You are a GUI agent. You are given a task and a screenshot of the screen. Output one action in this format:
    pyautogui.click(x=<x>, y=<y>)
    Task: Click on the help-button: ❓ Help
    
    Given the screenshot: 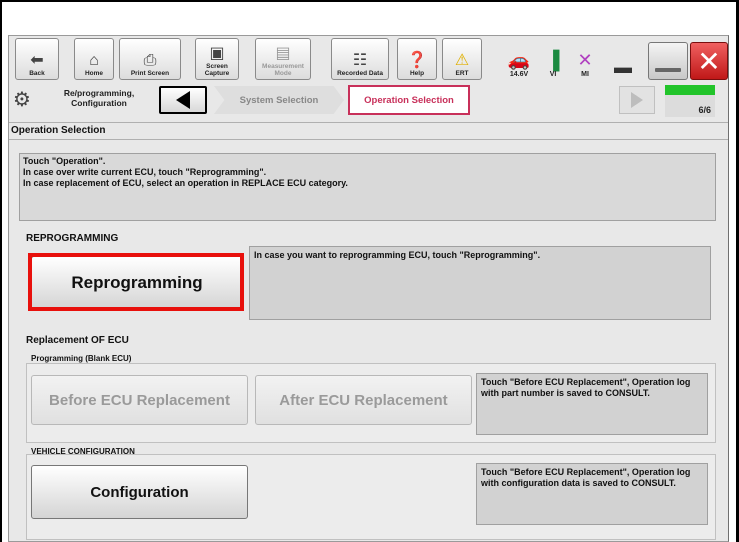 What is the action you would take?
    pyautogui.click(x=417, y=59)
    